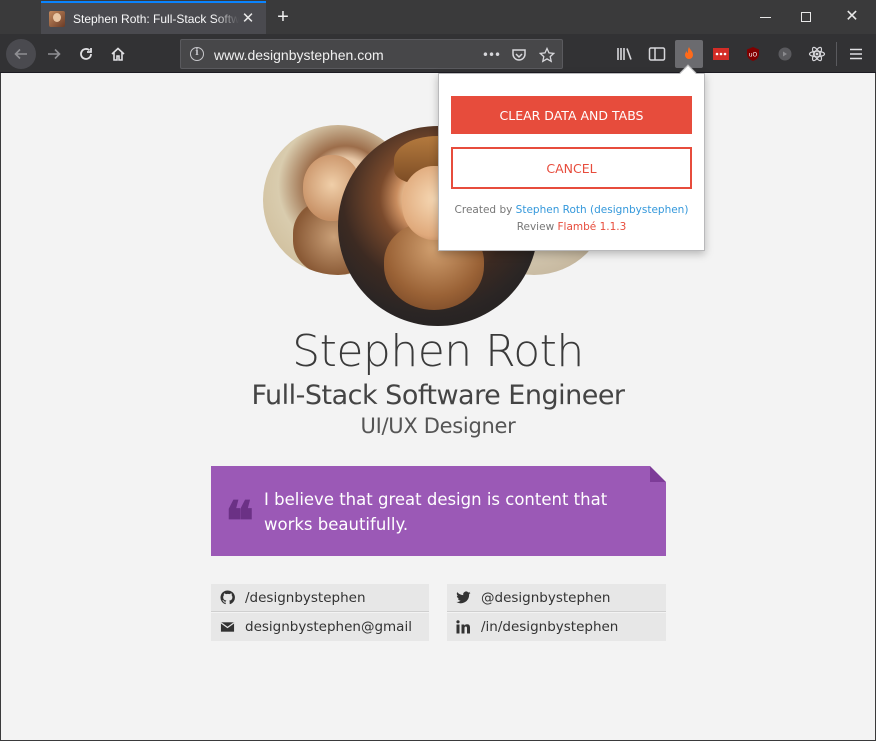 Image resolution: width=876 pixels, height=741 pixels. What do you see at coordinates (240, 521) in the screenshot?
I see `quote-mark-icon: ❝` at bounding box center [240, 521].